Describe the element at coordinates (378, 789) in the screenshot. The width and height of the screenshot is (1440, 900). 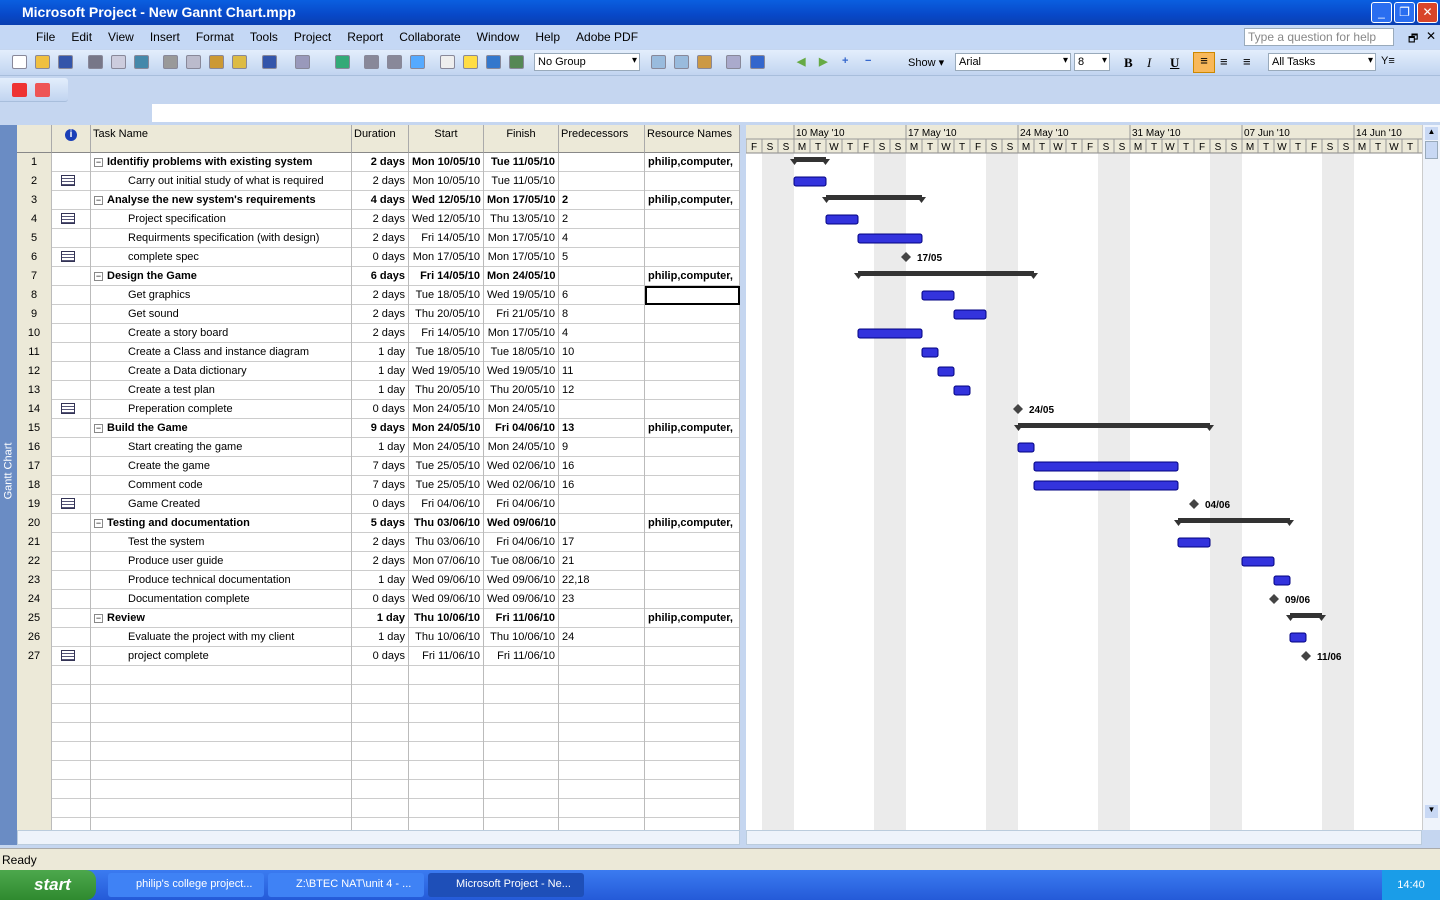
I see `empty-row` at that location.